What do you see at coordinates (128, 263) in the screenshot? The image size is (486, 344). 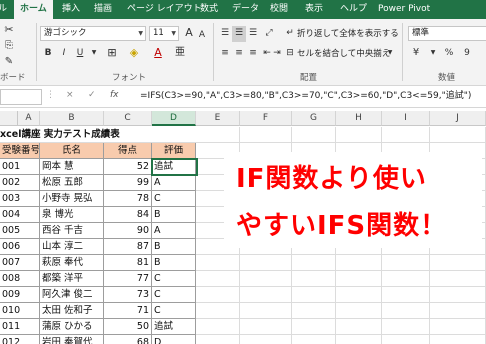 I see `cell-score: 81` at bounding box center [128, 263].